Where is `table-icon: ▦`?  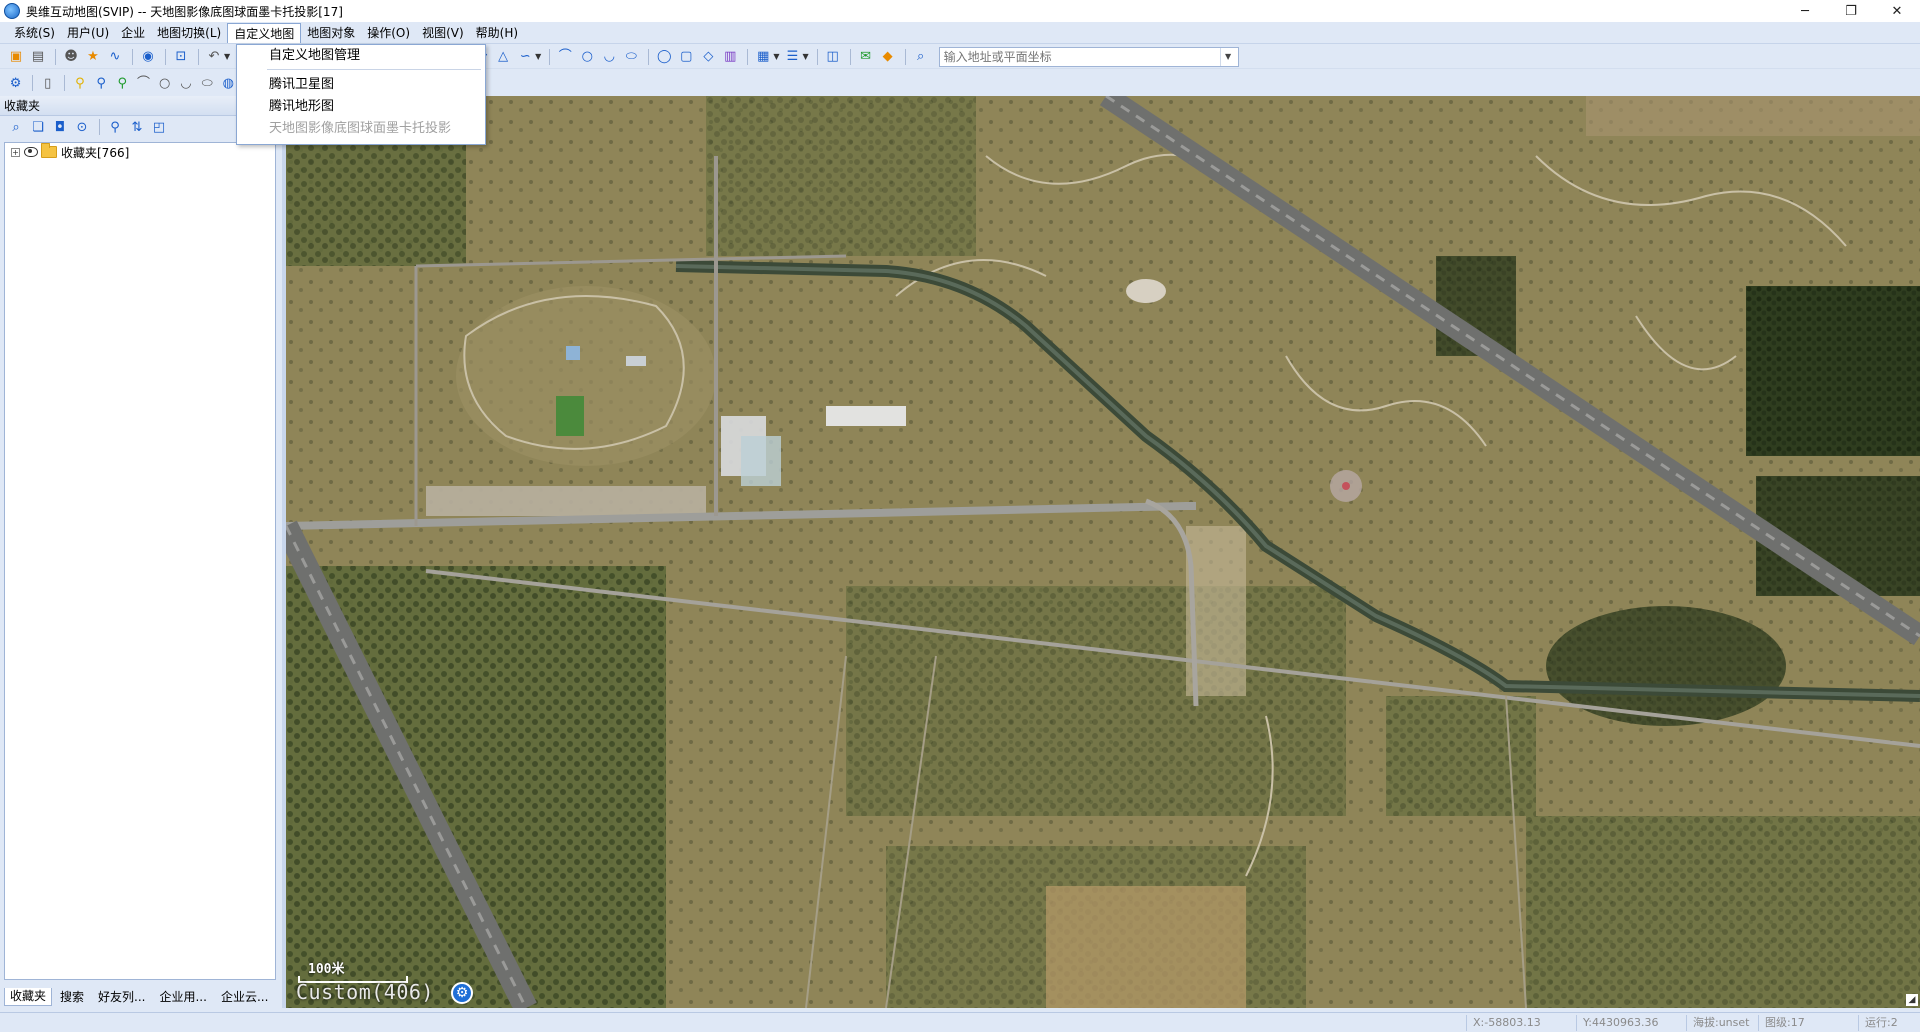
table-icon: ▦ is located at coordinates (763, 57).